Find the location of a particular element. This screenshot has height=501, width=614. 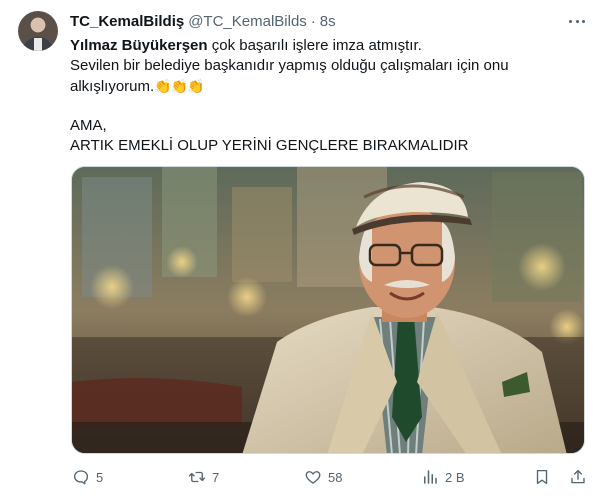

tweet-actions: 5 7 58 2 B is located at coordinates (307, 477).